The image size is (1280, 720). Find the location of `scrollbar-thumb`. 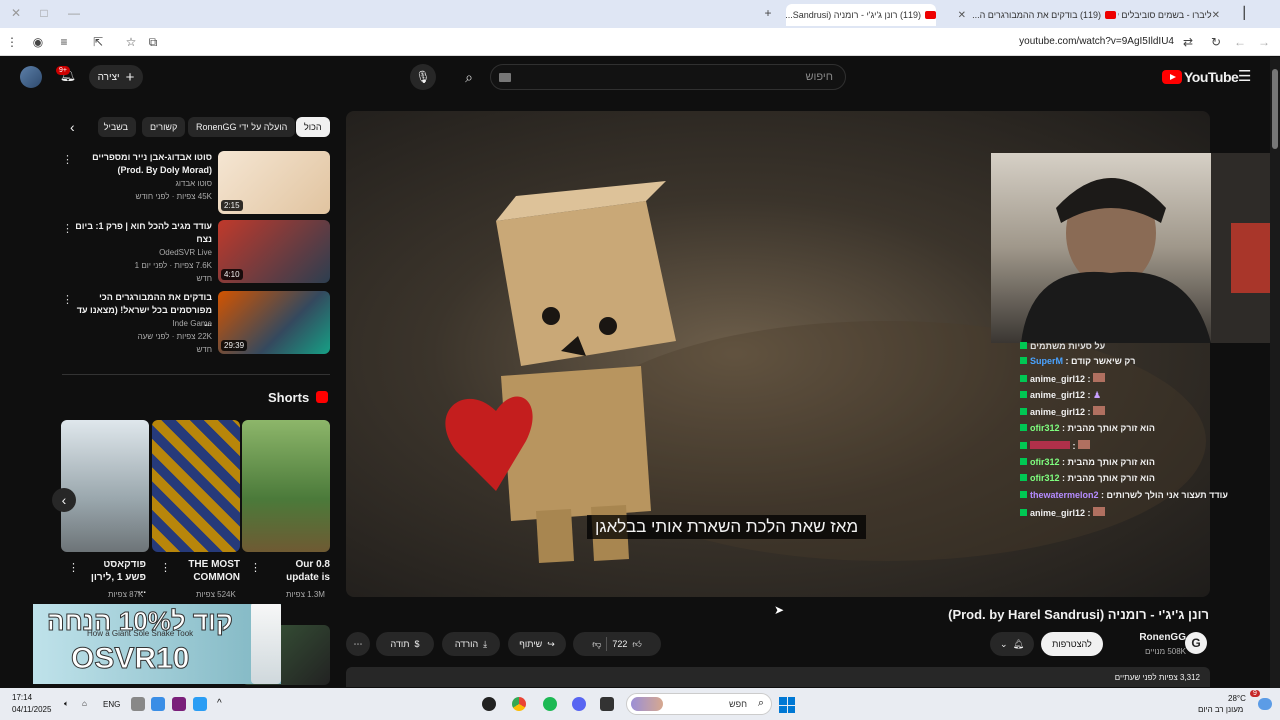

scrollbar-thumb is located at coordinates (1275, 109).